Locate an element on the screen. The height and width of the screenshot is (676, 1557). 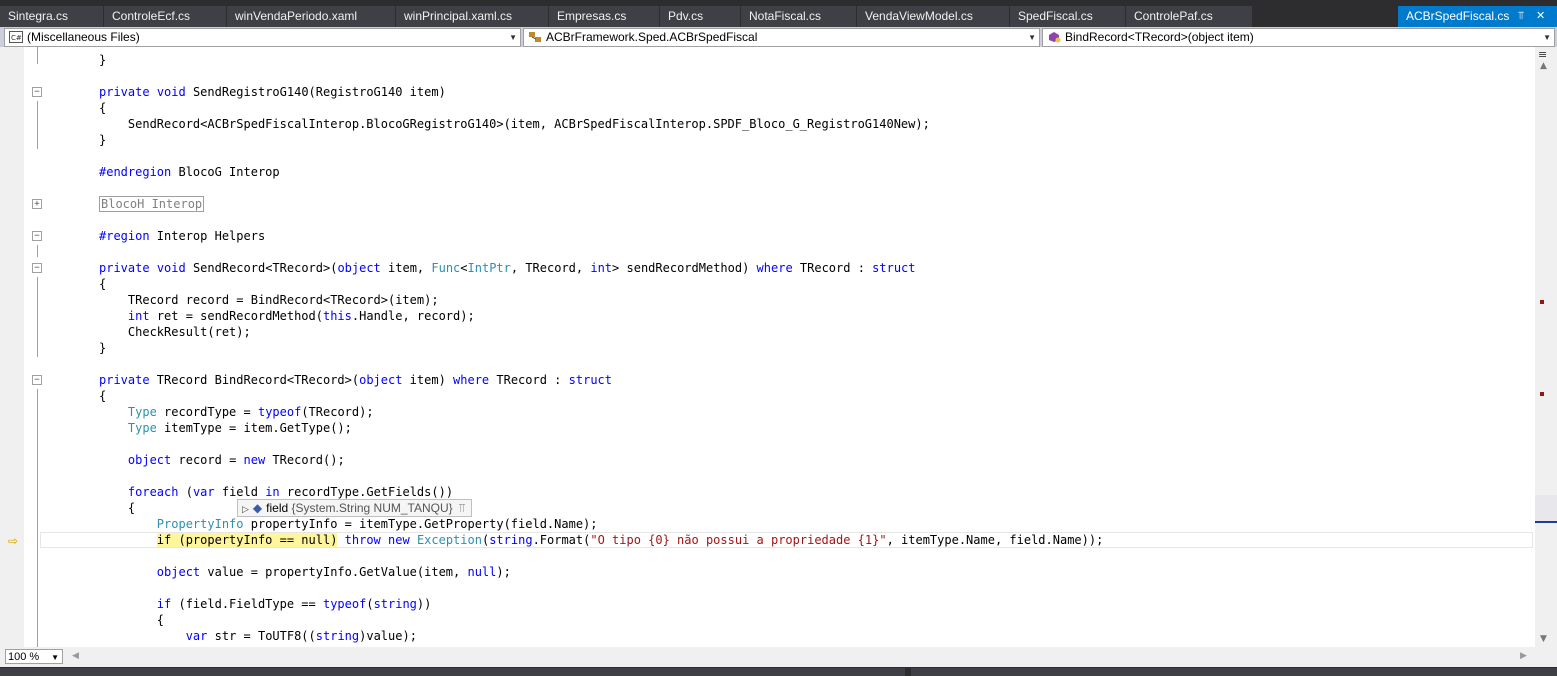
code-line: object record = new TRecord(); is located at coordinates (236, 460).